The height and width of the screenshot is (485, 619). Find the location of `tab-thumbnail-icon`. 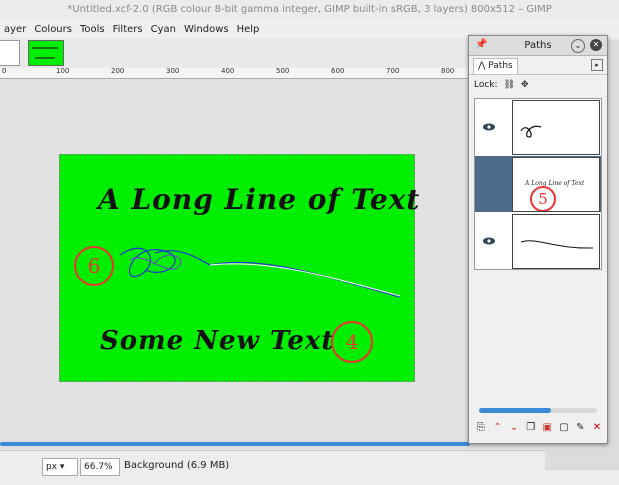

tab-thumbnail-icon is located at coordinates (45, 53).